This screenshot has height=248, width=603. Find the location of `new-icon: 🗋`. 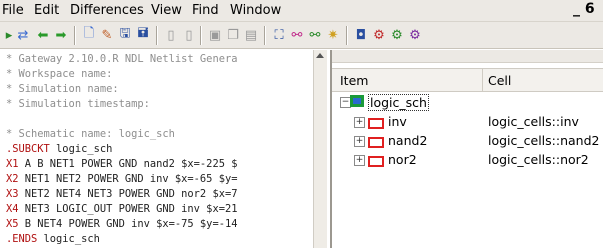

new-icon: 🗋 is located at coordinates (89, 35).